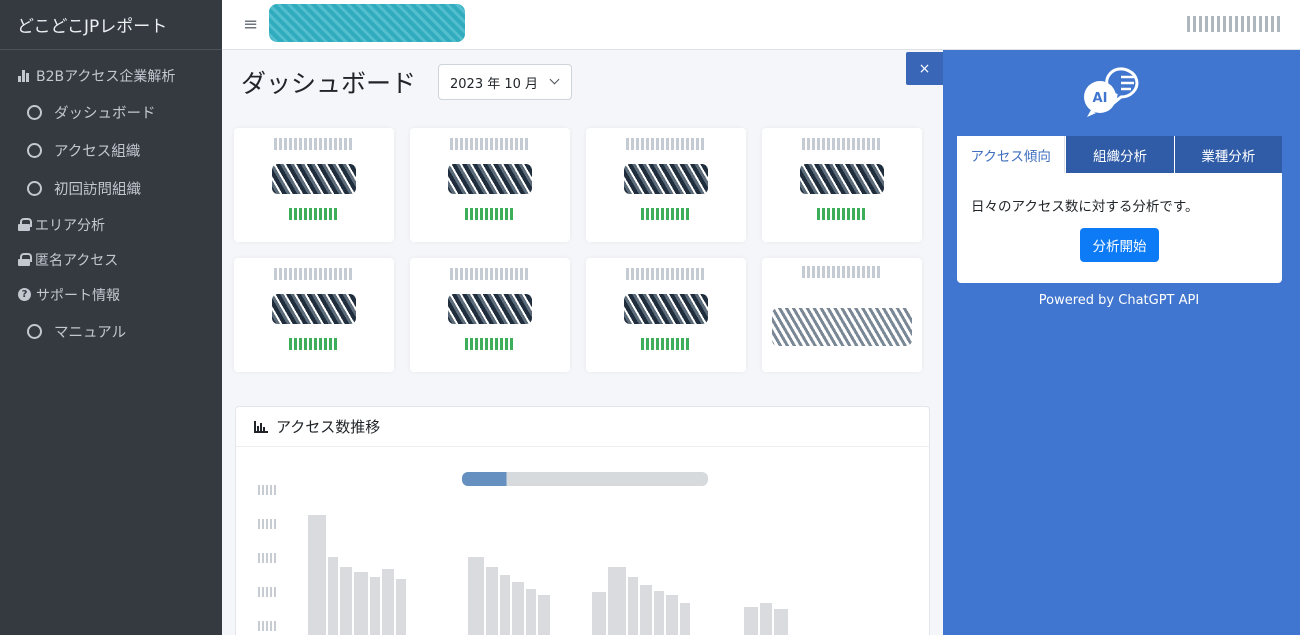 This screenshot has width=1300, height=635. Describe the element at coordinates (1100, 98) in the screenshot. I see `ai-icon-label: AI` at that location.